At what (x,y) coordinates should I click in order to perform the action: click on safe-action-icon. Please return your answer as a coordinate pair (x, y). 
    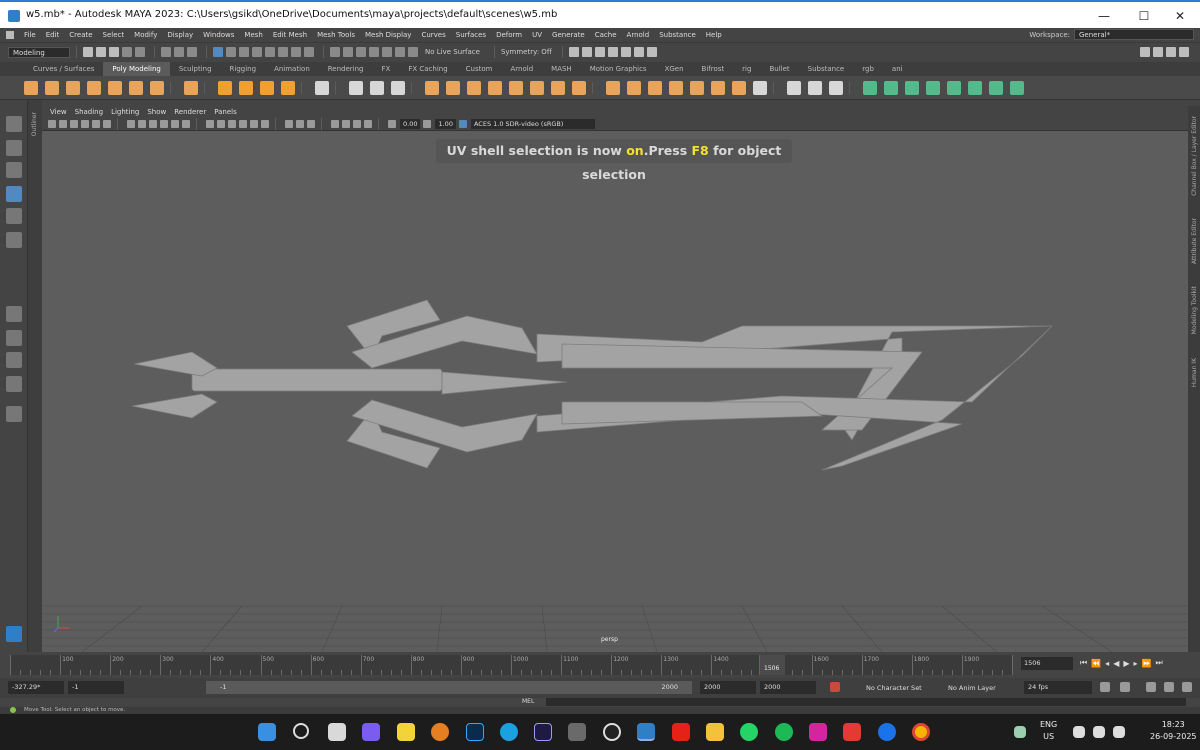
    Looking at the image, I should click on (186, 124).